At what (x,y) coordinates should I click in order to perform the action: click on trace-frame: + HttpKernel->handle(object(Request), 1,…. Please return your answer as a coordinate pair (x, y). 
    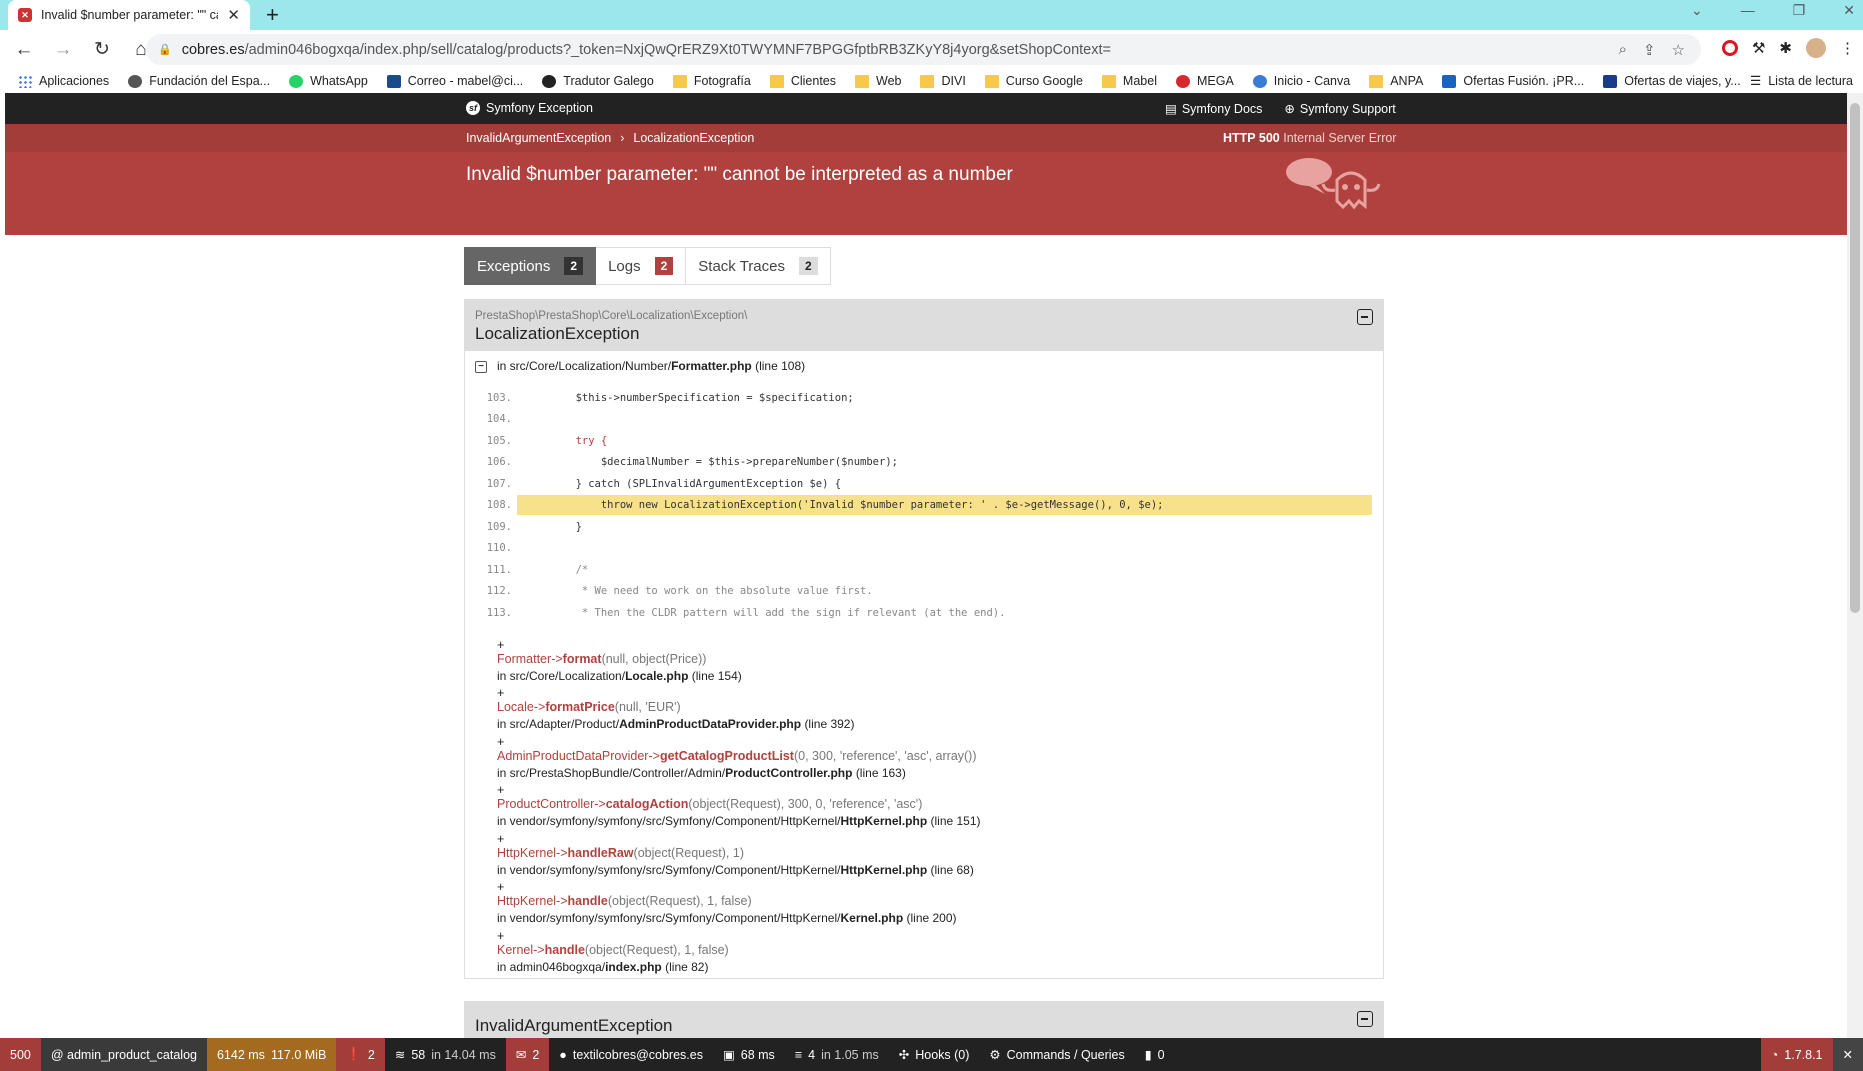
    Looking at the image, I should click on (924, 904).